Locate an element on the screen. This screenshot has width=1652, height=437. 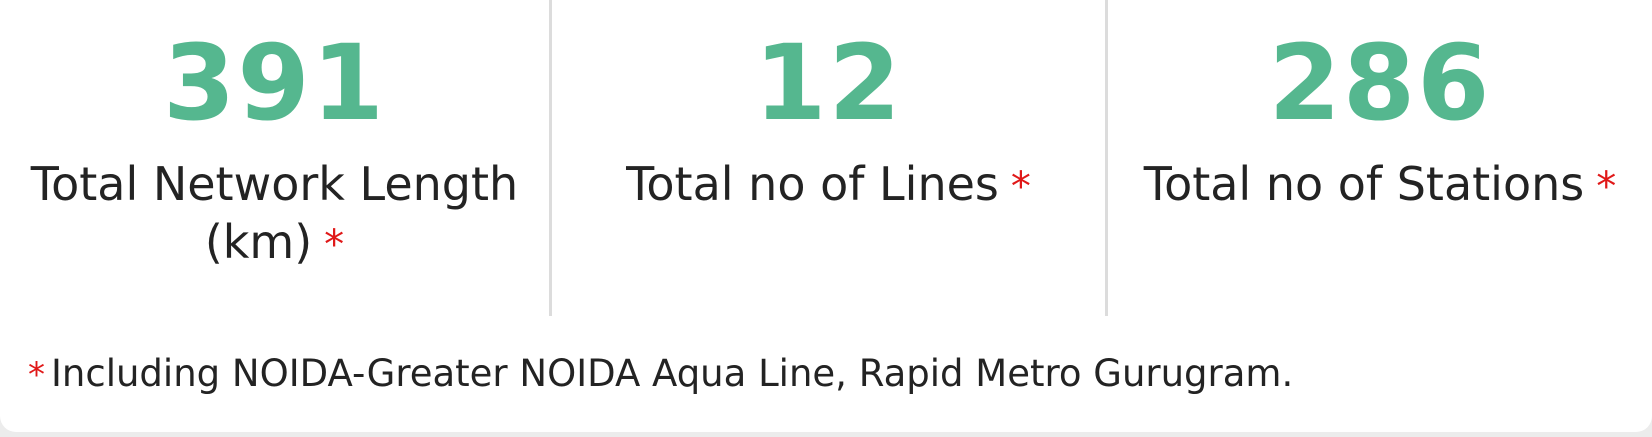
stat-label-unit: (km) is located at coordinates (258, 242).